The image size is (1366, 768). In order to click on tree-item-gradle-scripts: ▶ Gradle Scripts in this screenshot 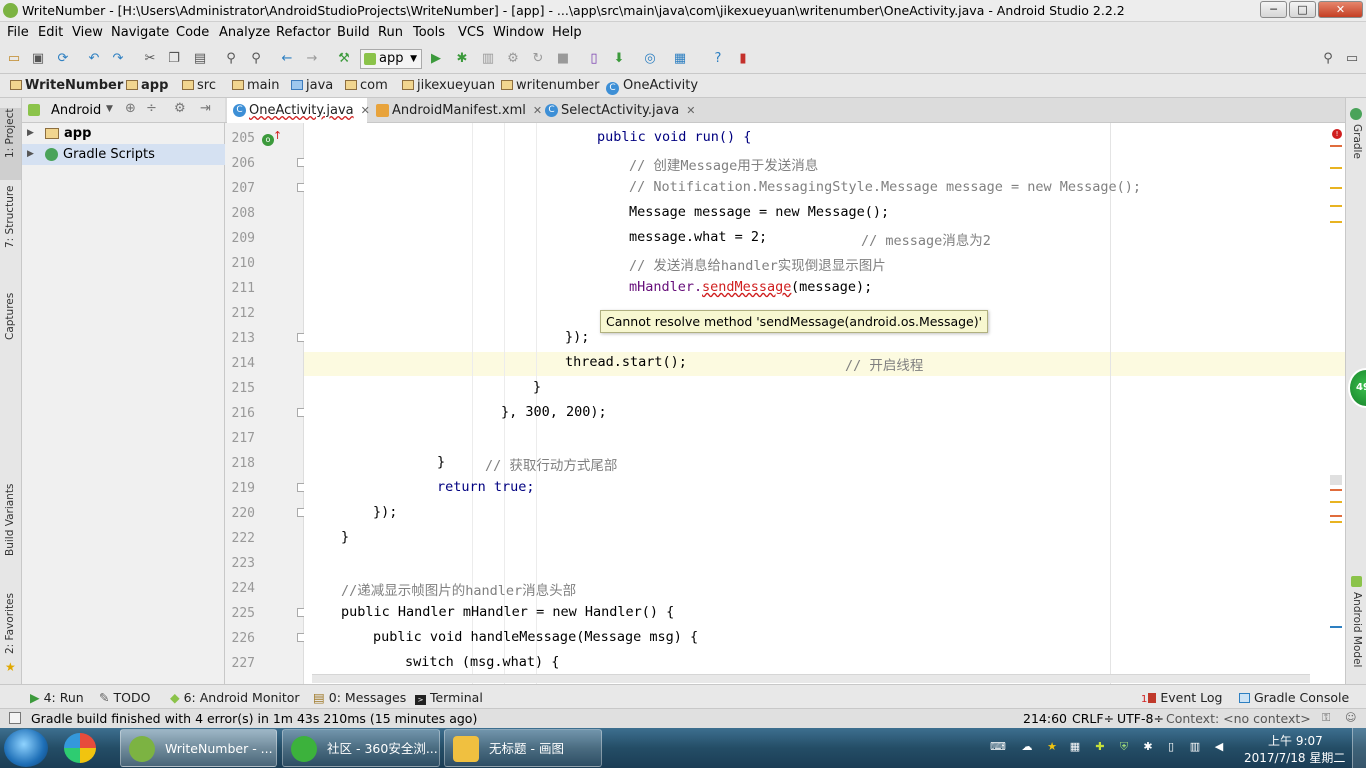, I will do `click(123, 154)`.